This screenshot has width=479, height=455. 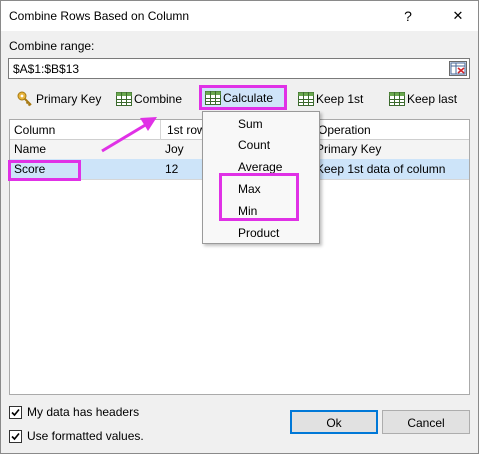 What do you see at coordinates (432, 99) in the screenshot?
I see `keep-last-label: Keep last` at bounding box center [432, 99].